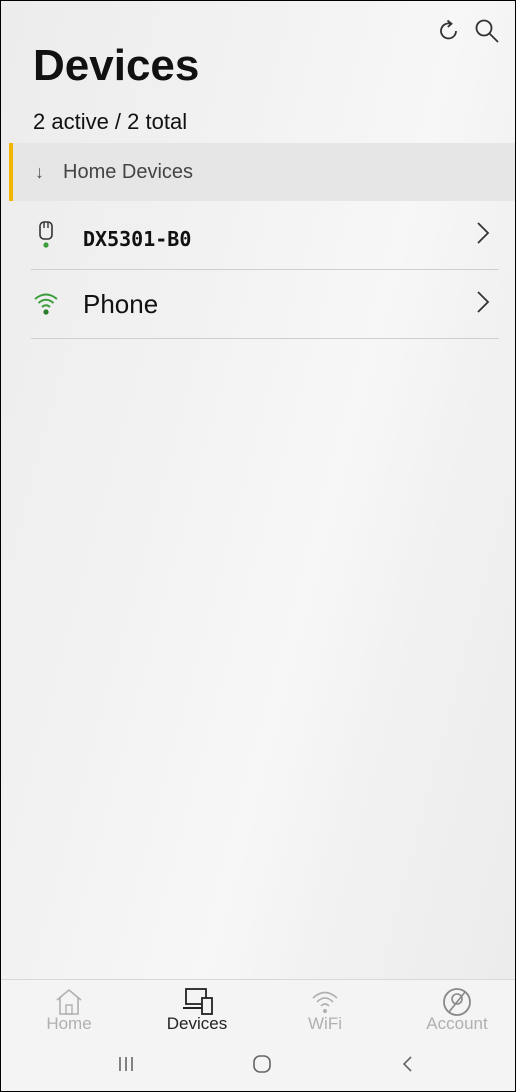 The width and height of the screenshot is (516, 1092). What do you see at coordinates (457, 1001) in the screenshot?
I see `account-icon` at bounding box center [457, 1001].